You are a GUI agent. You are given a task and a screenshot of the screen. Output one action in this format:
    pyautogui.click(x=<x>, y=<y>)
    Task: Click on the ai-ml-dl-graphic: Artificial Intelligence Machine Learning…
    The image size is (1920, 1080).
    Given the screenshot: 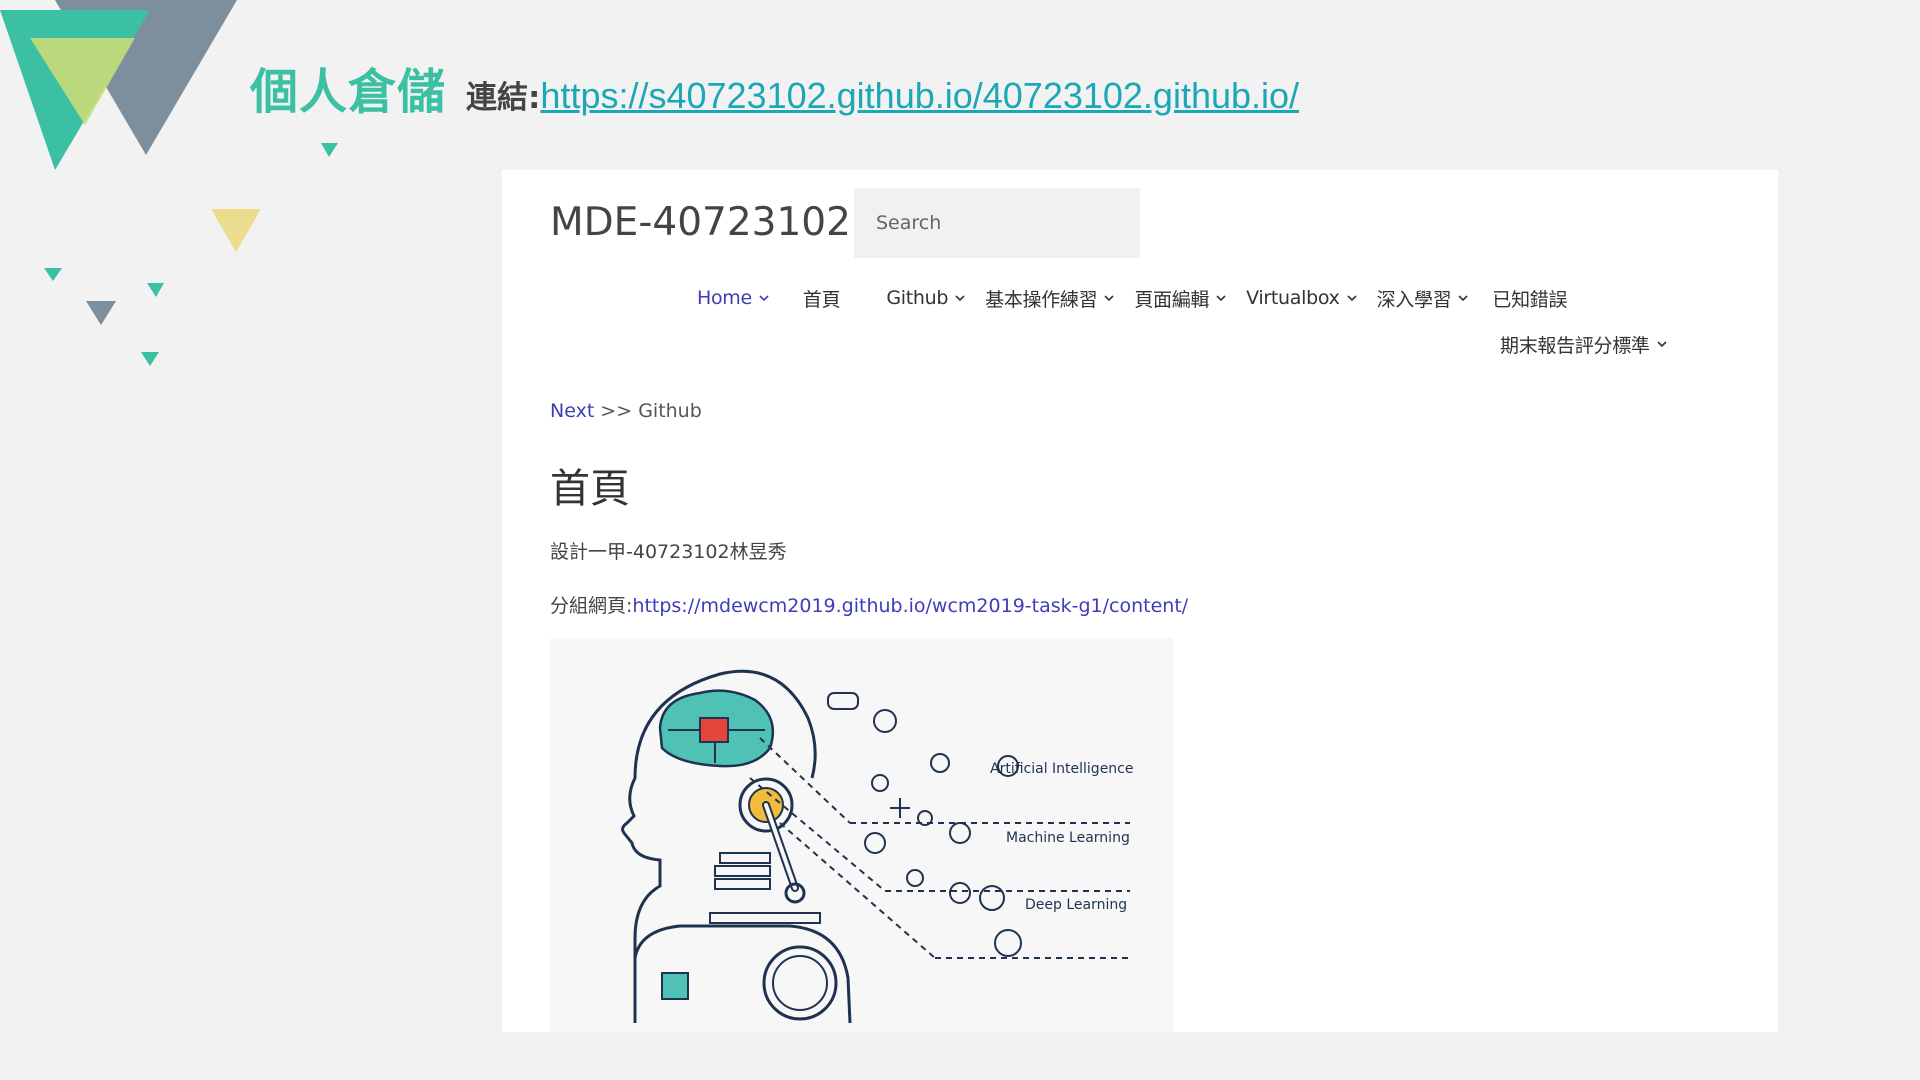 What is the action you would take?
    pyautogui.click(x=877, y=846)
    